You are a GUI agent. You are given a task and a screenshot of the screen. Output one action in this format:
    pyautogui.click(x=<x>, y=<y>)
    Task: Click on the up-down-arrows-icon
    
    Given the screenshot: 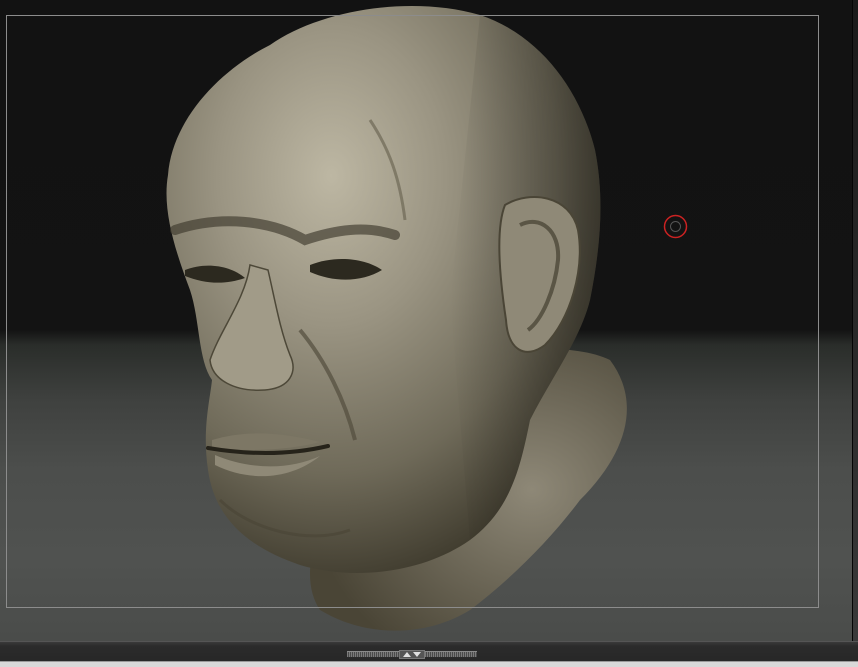 What is the action you would take?
    pyautogui.click(x=412, y=654)
    